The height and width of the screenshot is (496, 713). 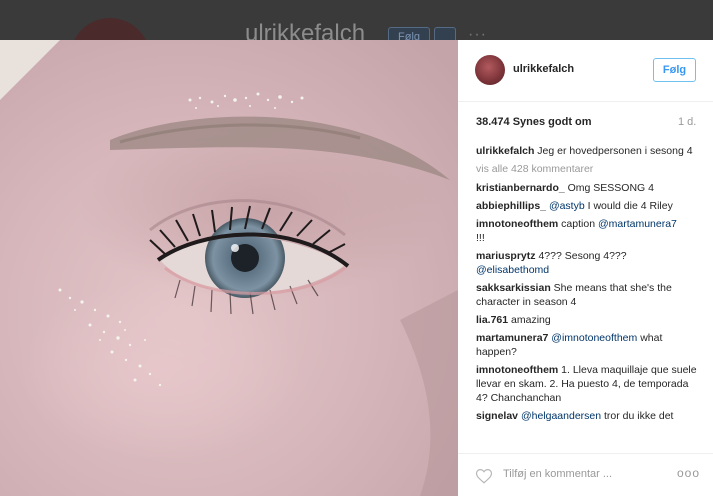 I want to click on list-item: imnotoneofthem caption @martamunera7 !!!, so click(x=587, y=231).